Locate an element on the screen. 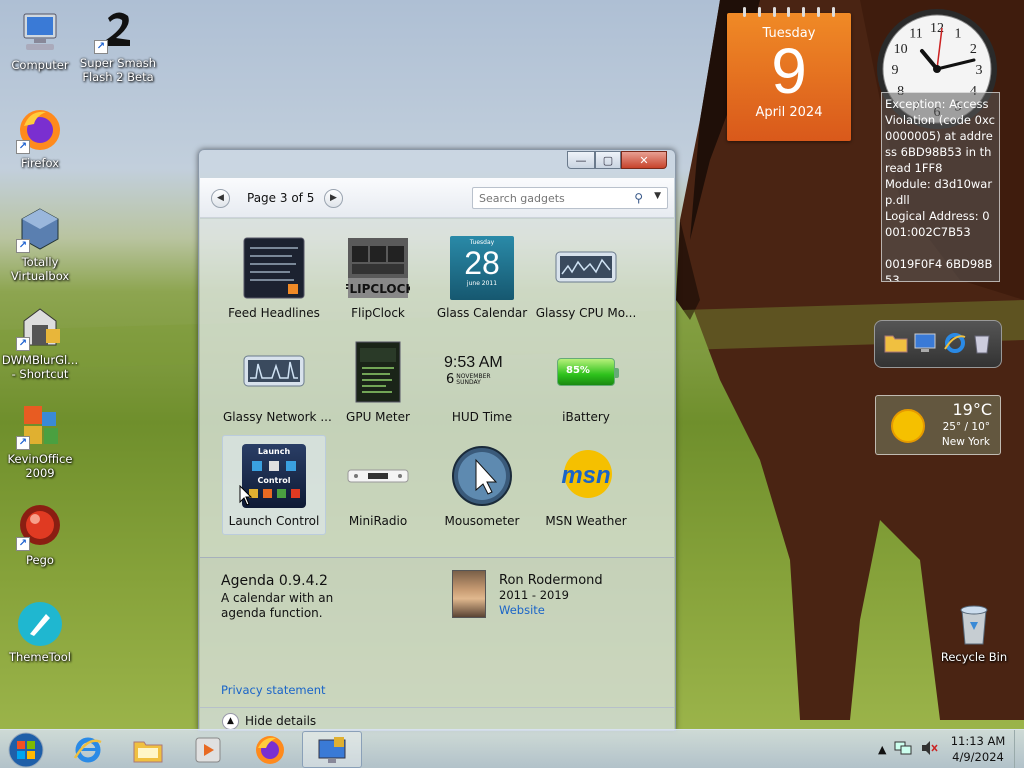 Image resolution: width=1024 pixels, height=768 pixels. media-player-icon is located at coordinates (208, 749).